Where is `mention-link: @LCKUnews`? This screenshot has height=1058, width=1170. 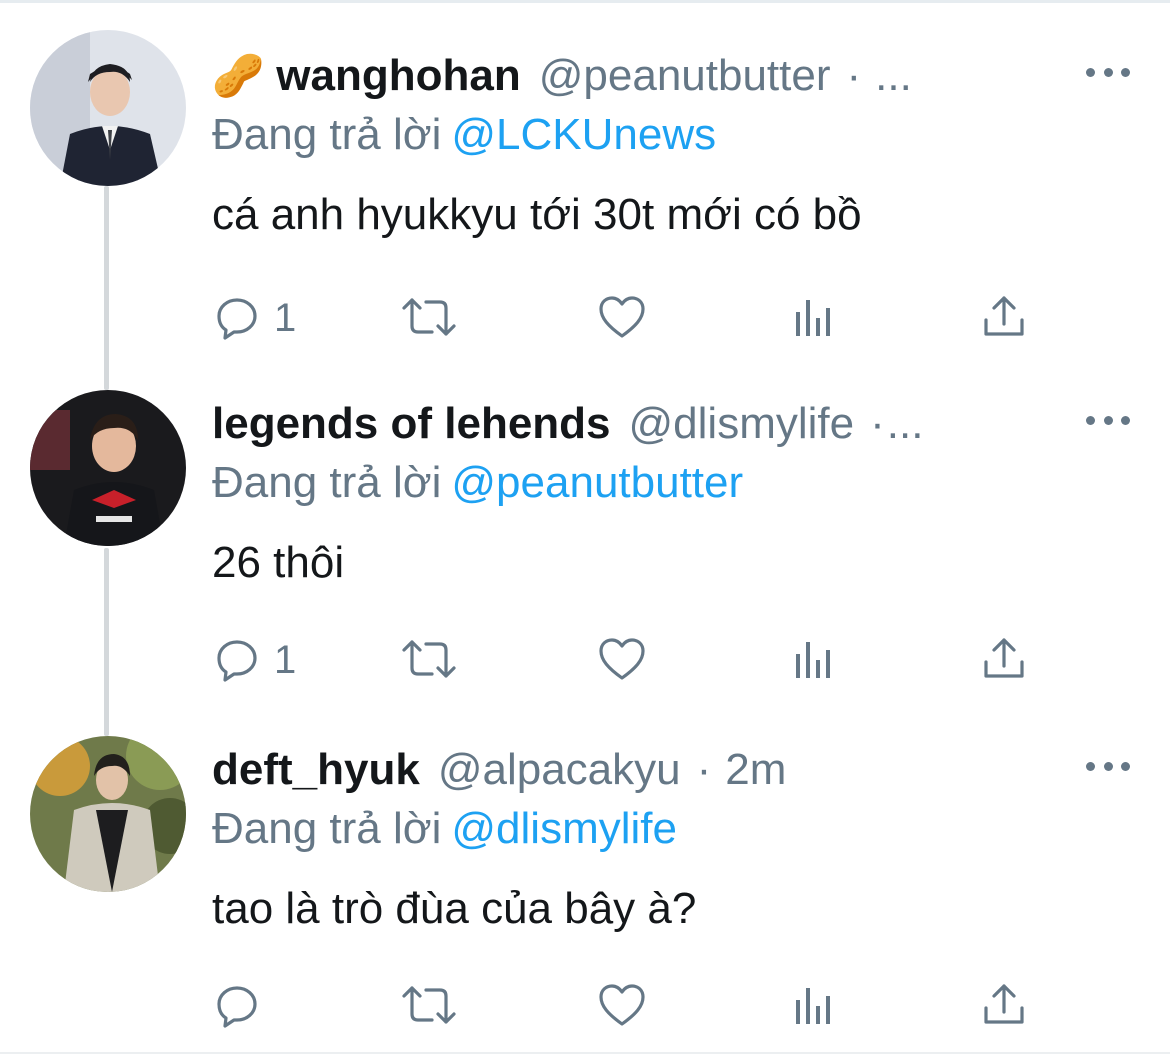
mention-link: @LCKUnews is located at coordinates (583, 134).